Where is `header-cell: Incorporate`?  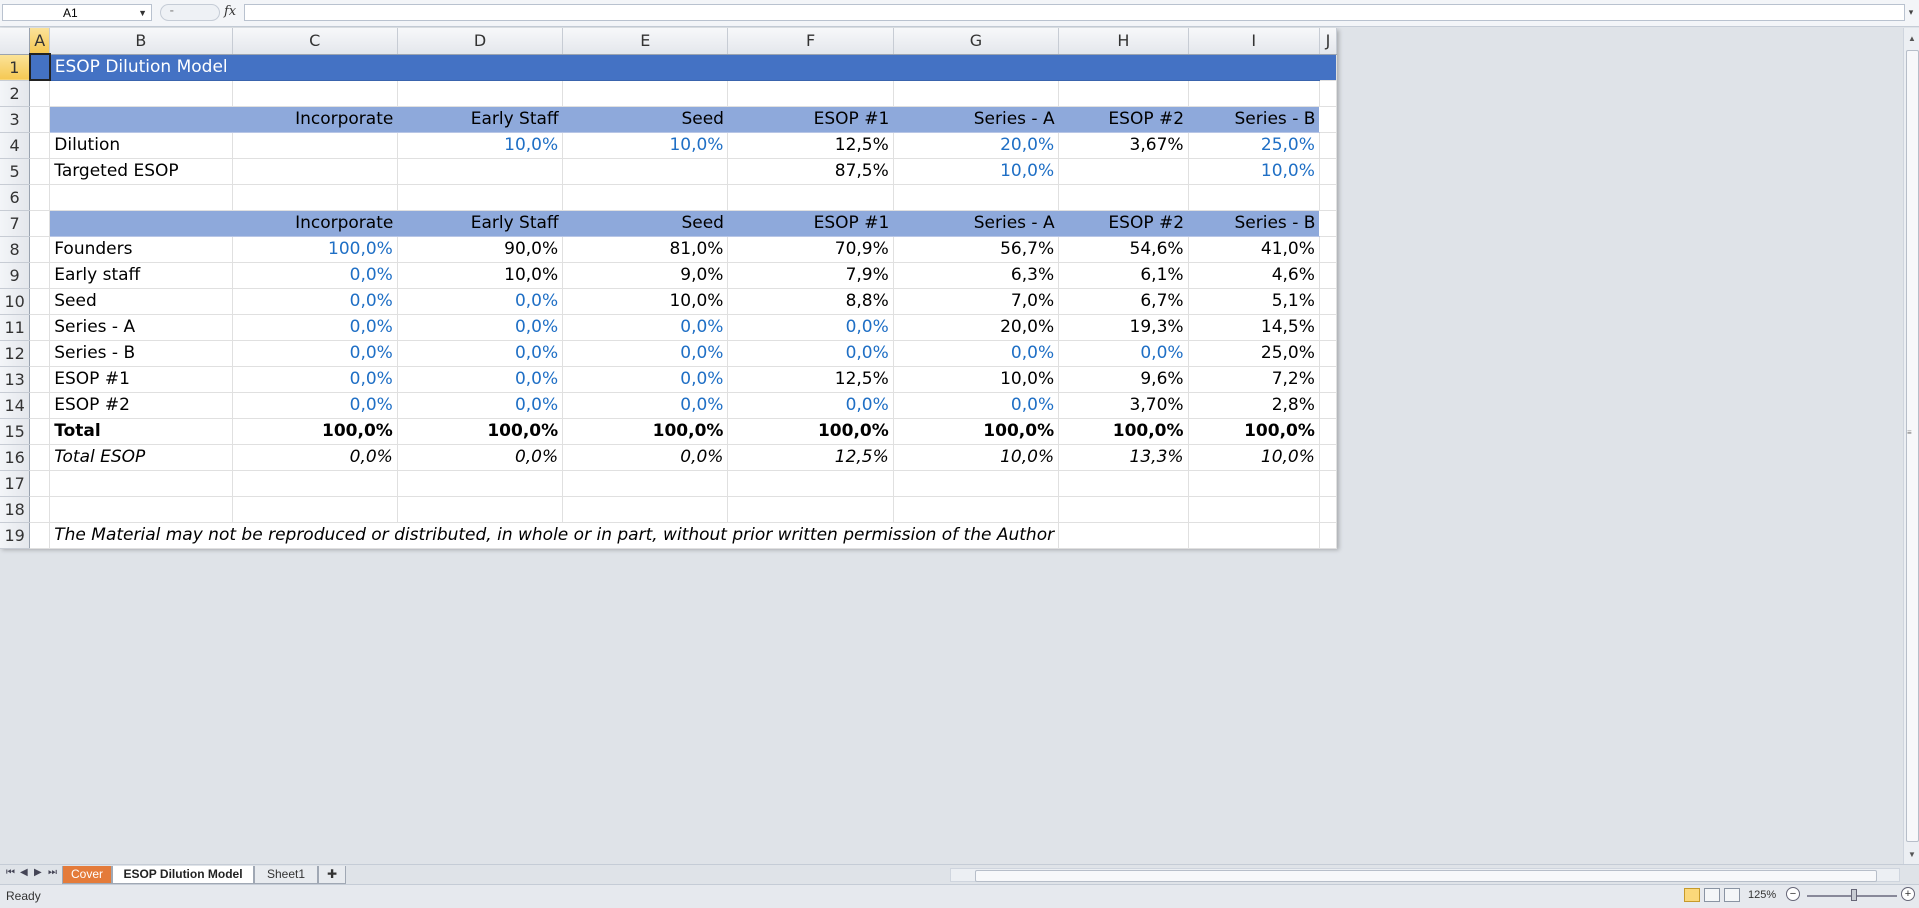 header-cell: Incorporate is located at coordinates (315, 223).